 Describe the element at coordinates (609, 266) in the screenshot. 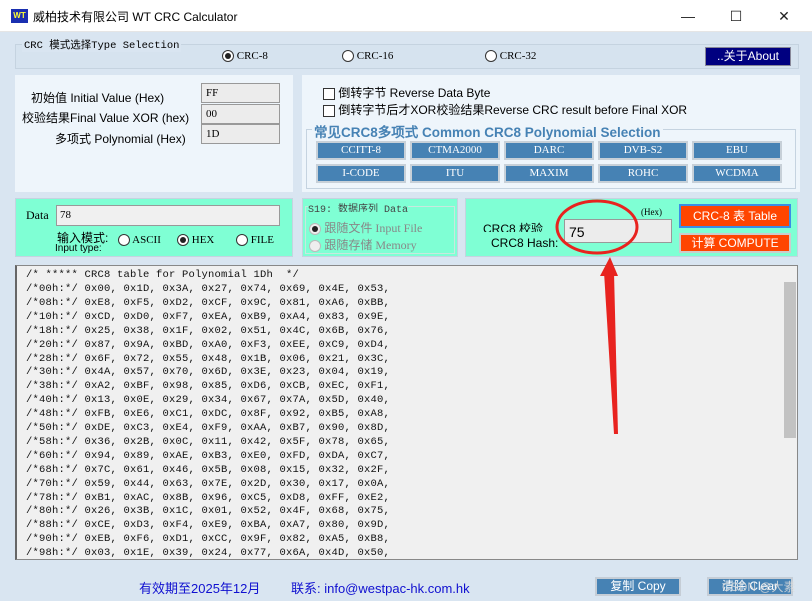

I see `annotation-arrowhead` at that location.